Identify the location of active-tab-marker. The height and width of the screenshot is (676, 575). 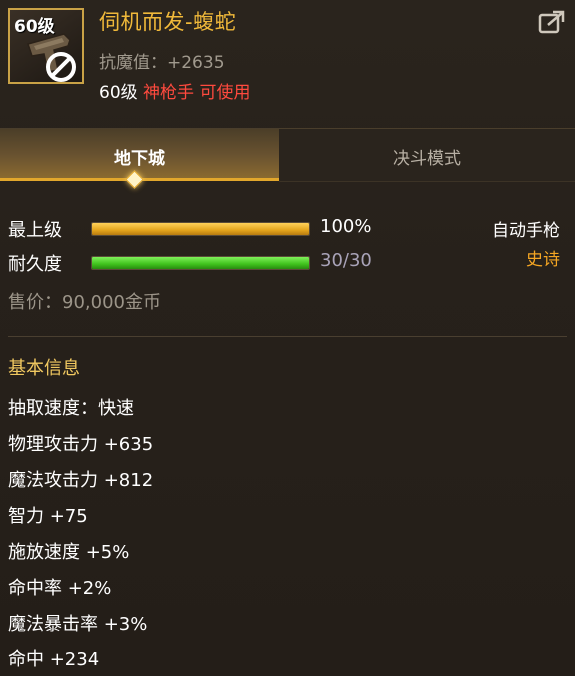
(134, 179).